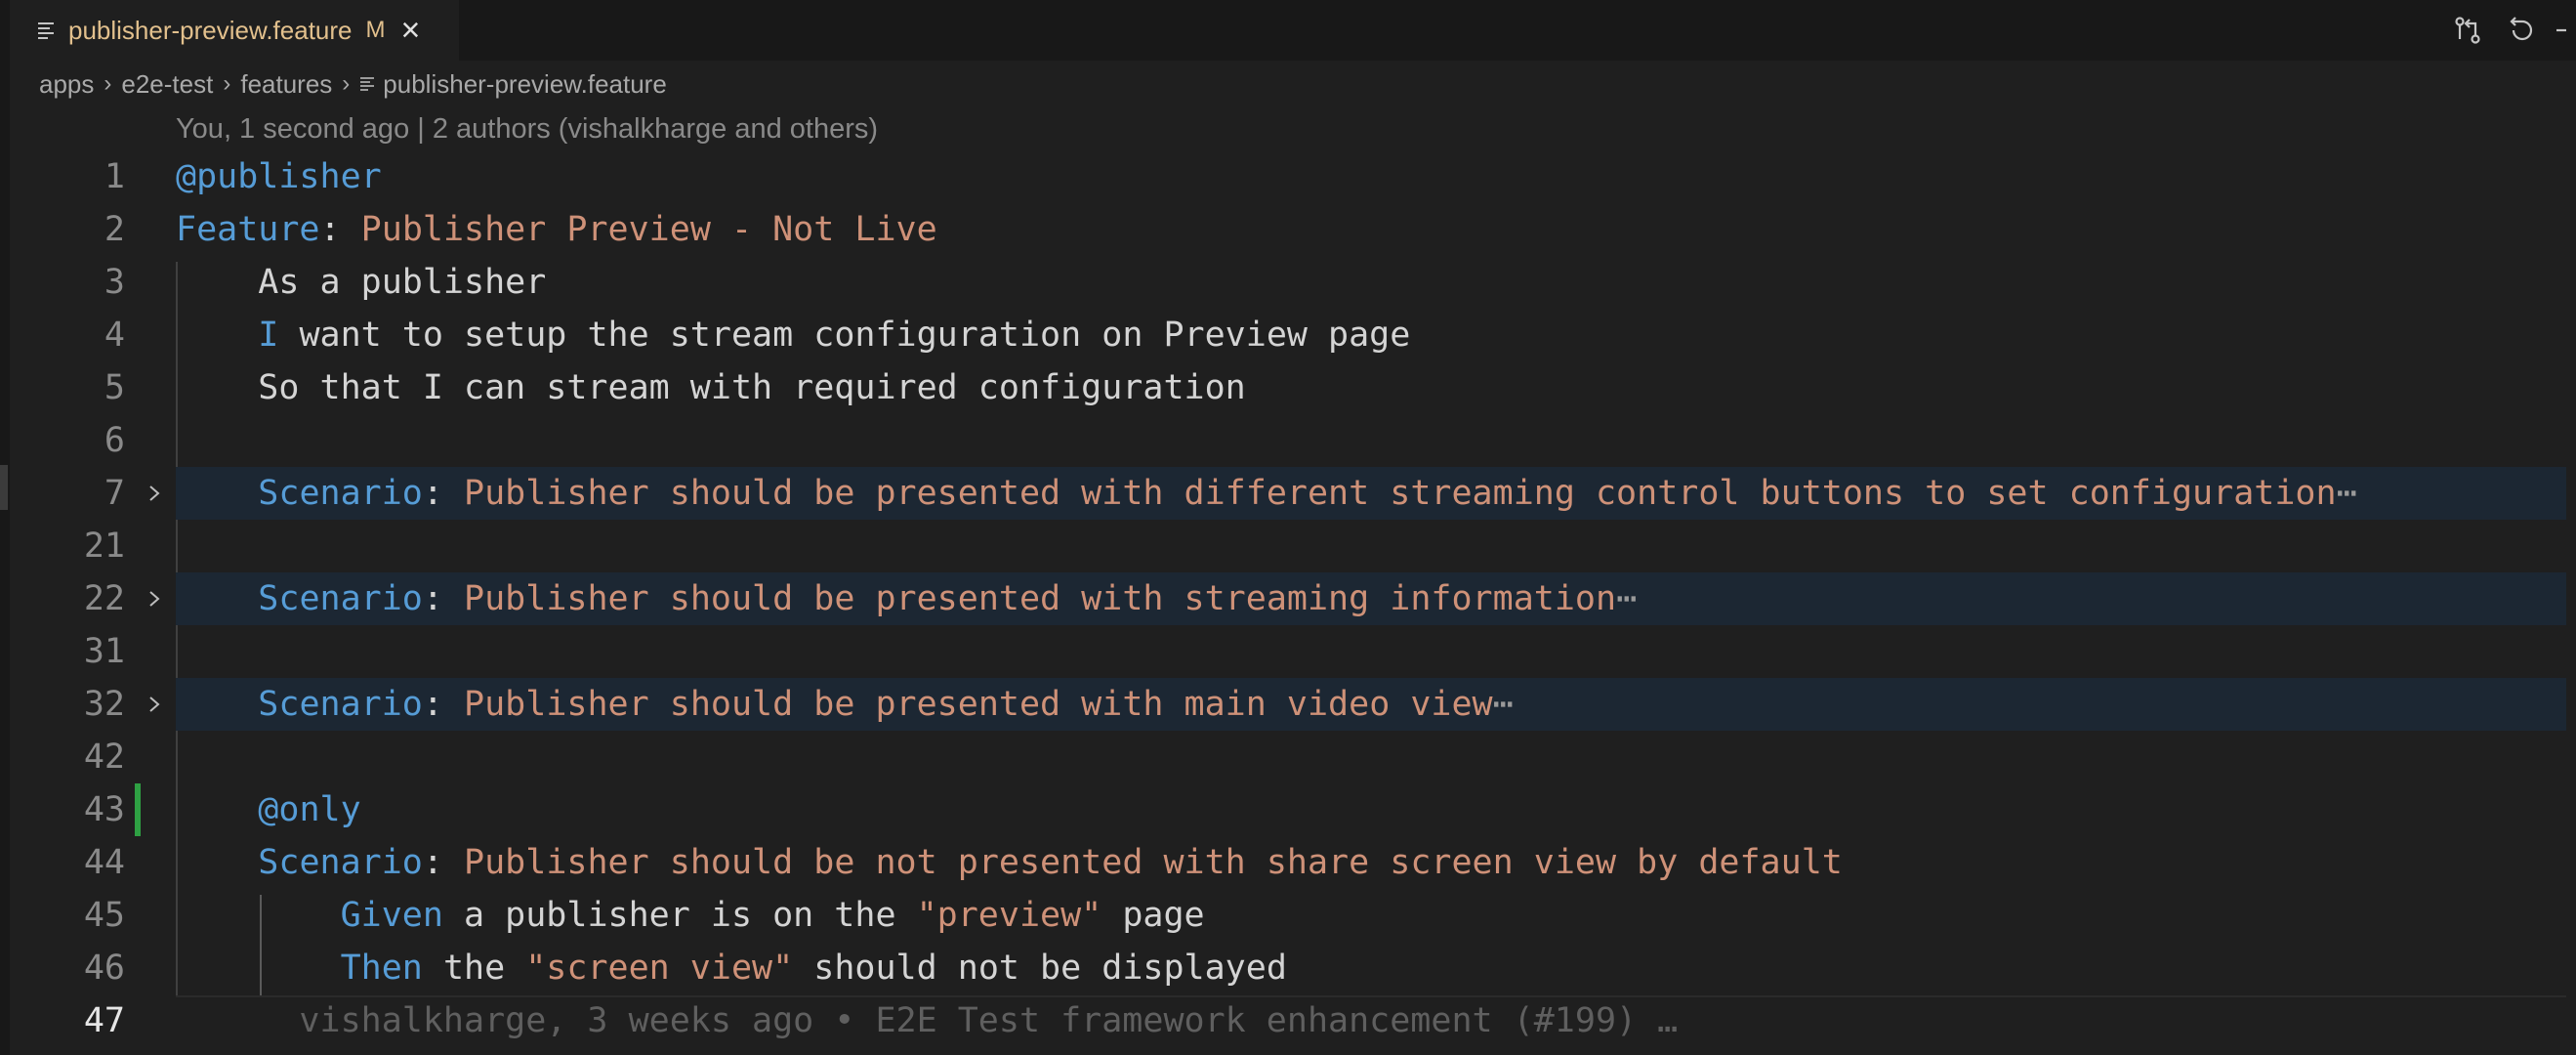 The width and height of the screenshot is (2576, 1055). Describe the element at coordinates (114, 176) in the screenshot. I see `line-number: 1` at that location.